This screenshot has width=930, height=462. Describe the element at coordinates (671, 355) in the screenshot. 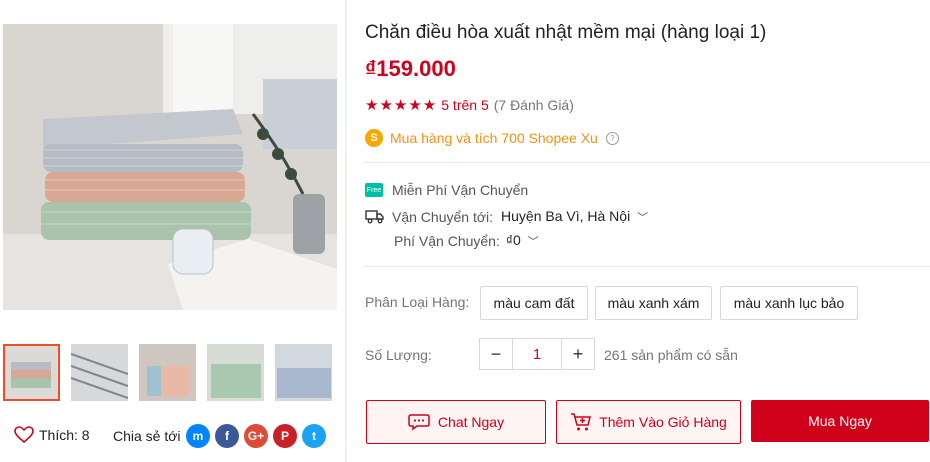

I see `stock-available: 261 sản phẩm có sẵn` at that location.